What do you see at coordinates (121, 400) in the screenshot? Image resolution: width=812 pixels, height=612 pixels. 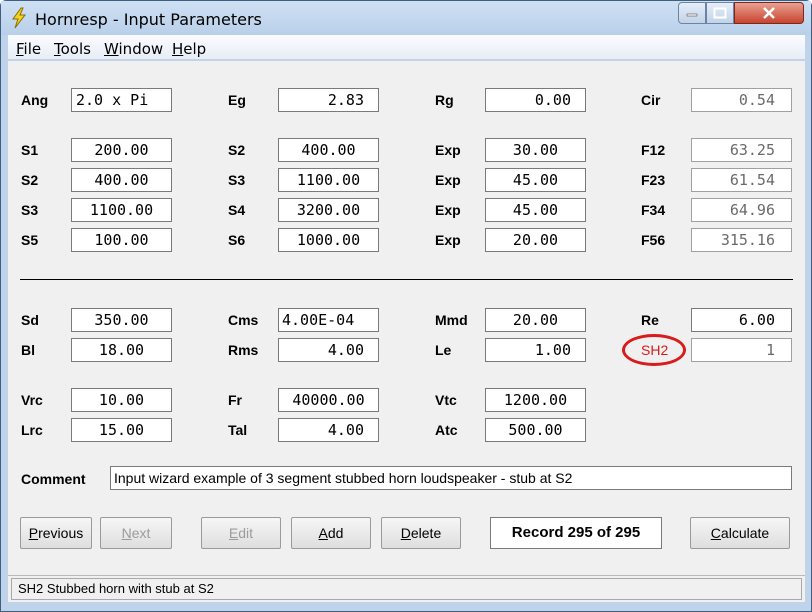 I see `vrc-field: 10.00` at bounding box center [121, 400].